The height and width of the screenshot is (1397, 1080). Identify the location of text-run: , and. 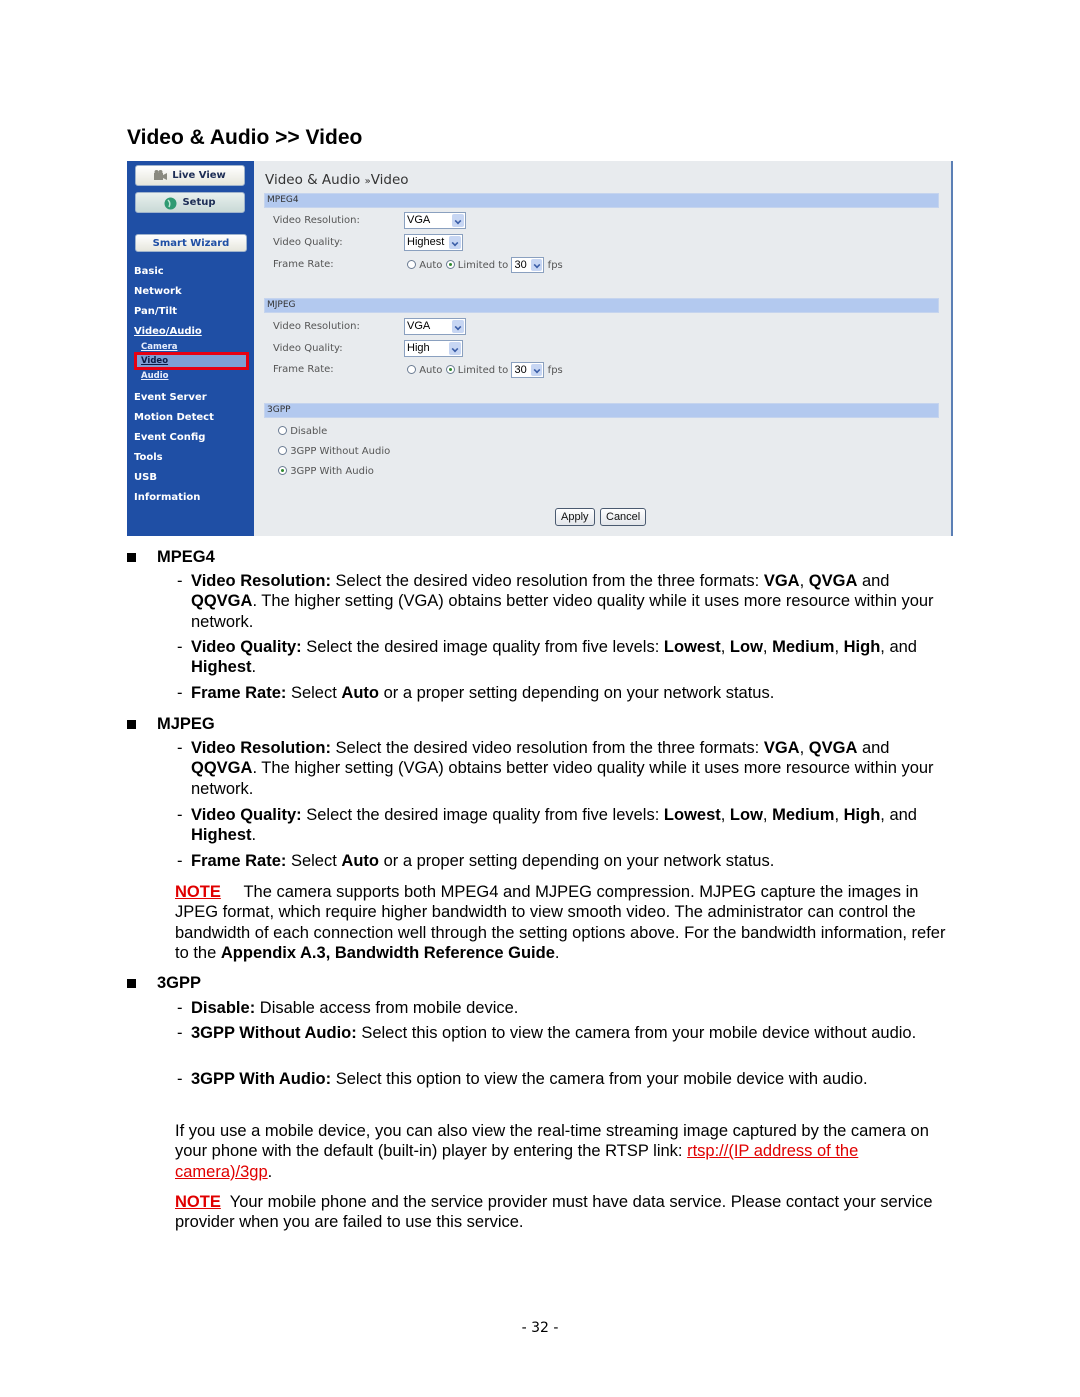
(898, 815).